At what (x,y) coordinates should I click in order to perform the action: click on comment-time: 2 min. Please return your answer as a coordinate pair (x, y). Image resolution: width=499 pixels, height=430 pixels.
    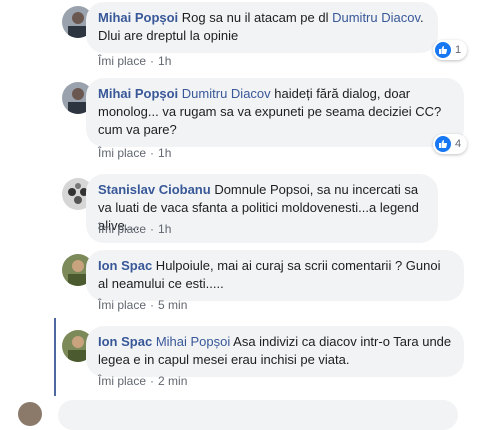
    Looking at the image, I should click on (172, 381).